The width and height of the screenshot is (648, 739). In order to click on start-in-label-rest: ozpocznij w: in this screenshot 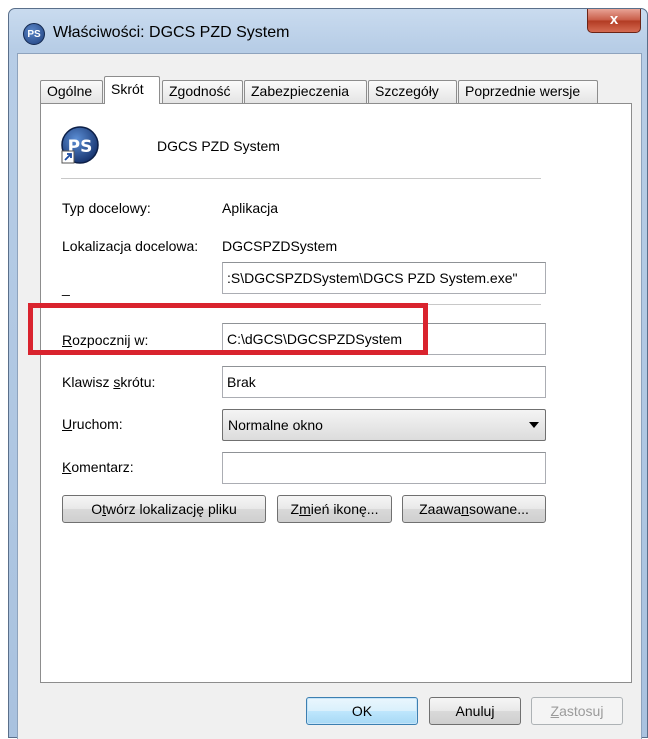, I will do `click(110, 340)`.